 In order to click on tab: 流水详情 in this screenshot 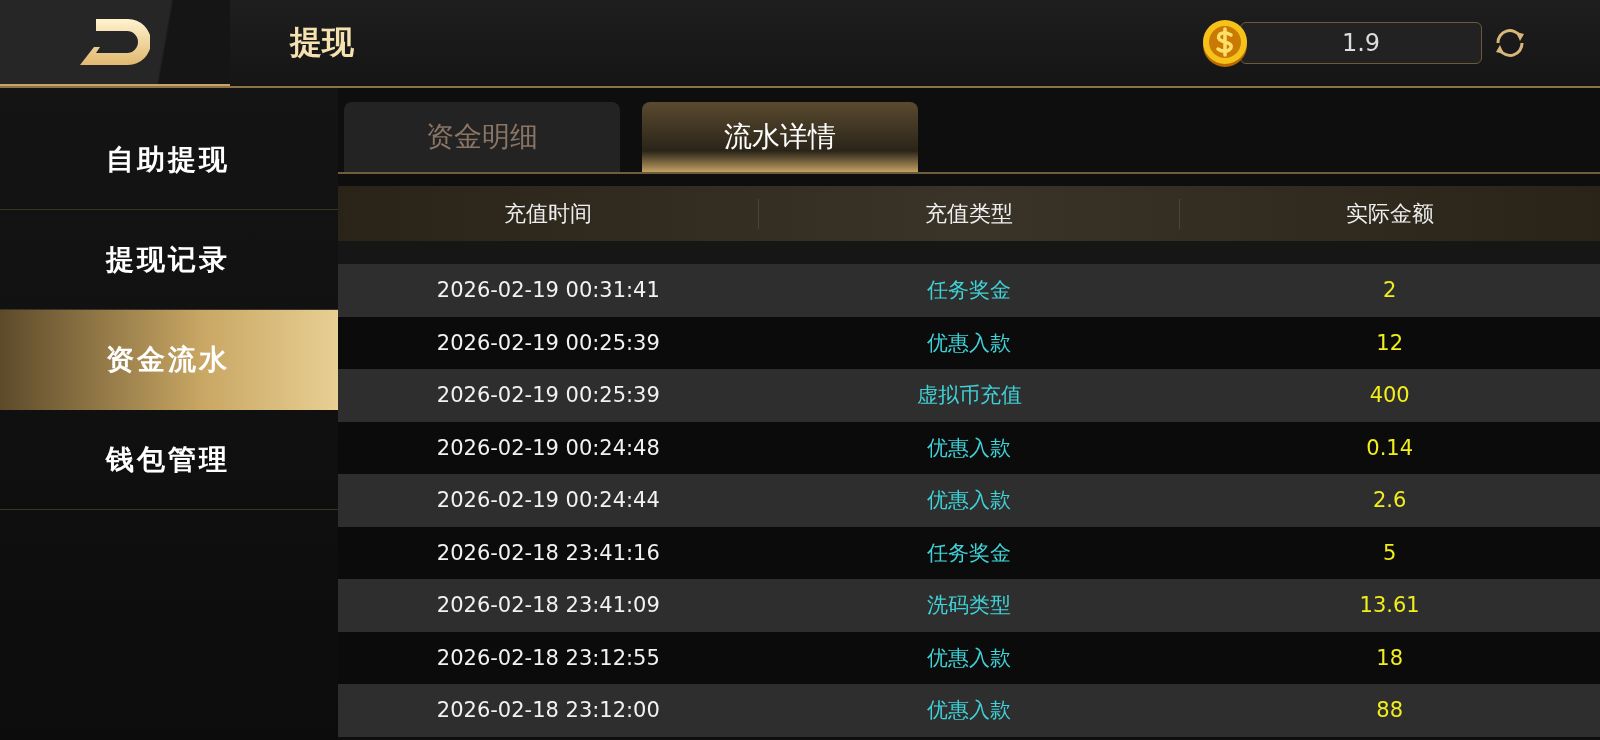, I will do `click(780, 137)`.